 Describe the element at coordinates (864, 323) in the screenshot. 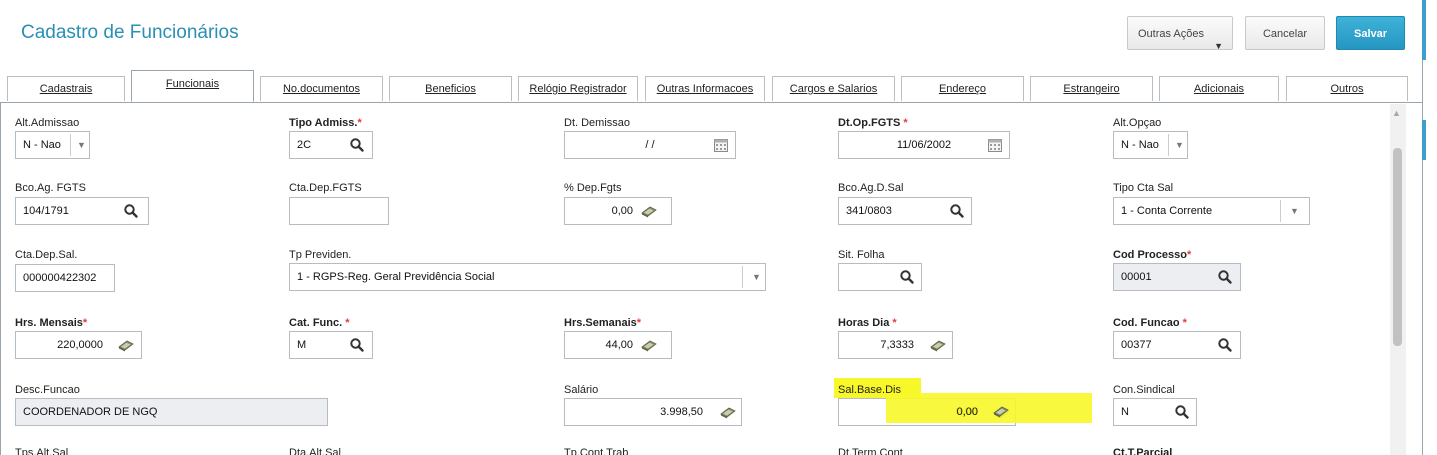

I see `horas-dia-label-text: Horas Dia` at that location.